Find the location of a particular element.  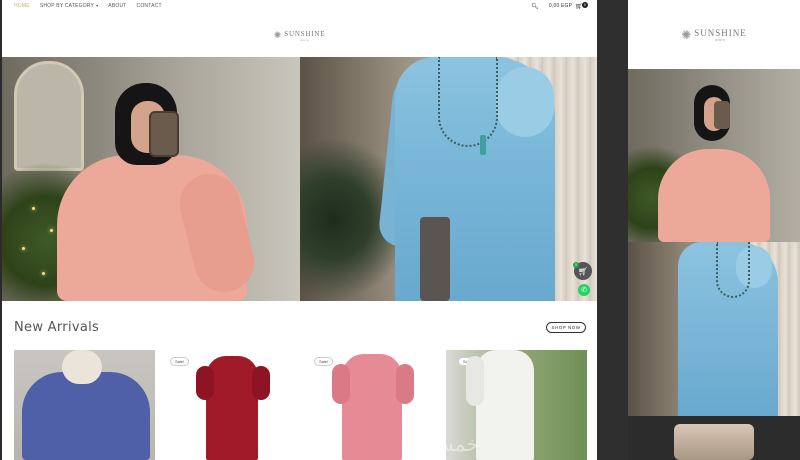

mobile-hero-blue-dress is located at coordinates (714, 329).